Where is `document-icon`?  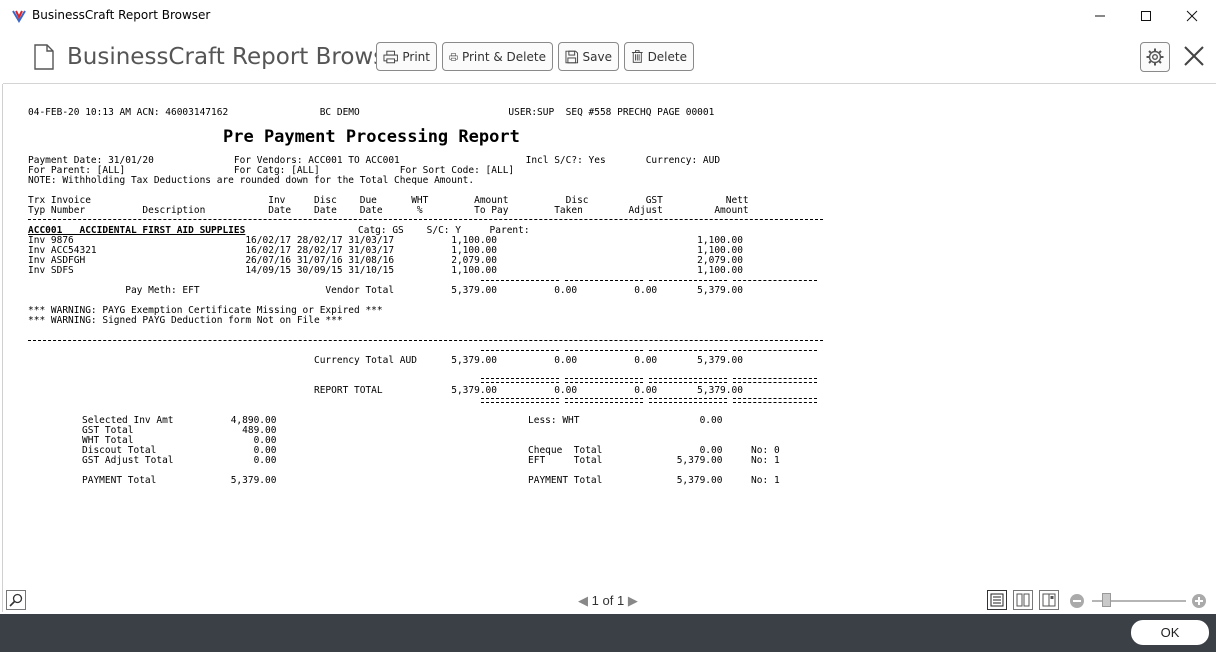
document-icon is located at coordinates (44, 59).